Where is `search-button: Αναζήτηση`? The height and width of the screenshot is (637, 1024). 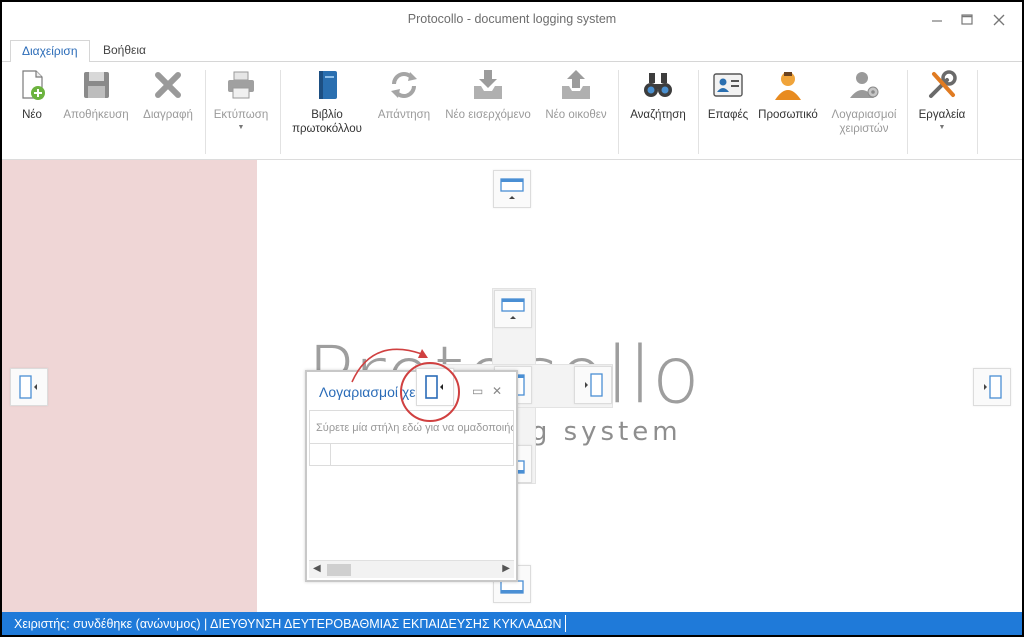
search-button: Αναζήτηση is located at coordinates (658, 110).